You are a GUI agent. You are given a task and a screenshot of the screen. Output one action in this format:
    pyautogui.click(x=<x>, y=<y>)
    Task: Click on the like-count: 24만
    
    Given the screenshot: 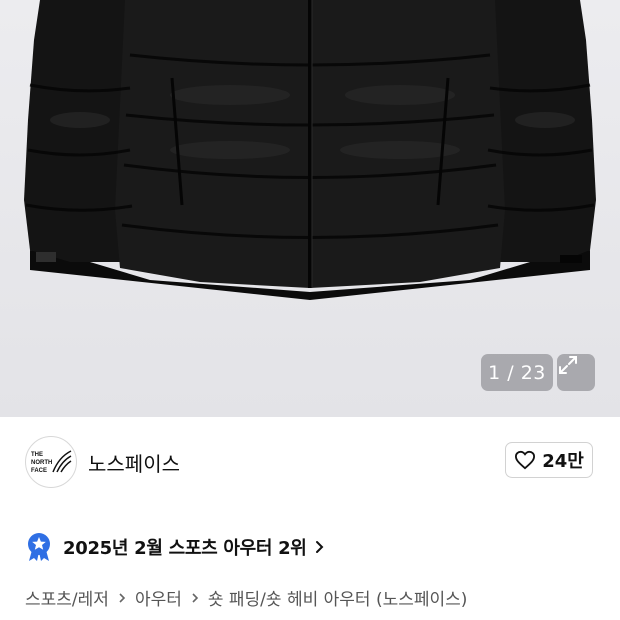 What is the action you would take?
    pyautogui.click(x=563, y=461)
    